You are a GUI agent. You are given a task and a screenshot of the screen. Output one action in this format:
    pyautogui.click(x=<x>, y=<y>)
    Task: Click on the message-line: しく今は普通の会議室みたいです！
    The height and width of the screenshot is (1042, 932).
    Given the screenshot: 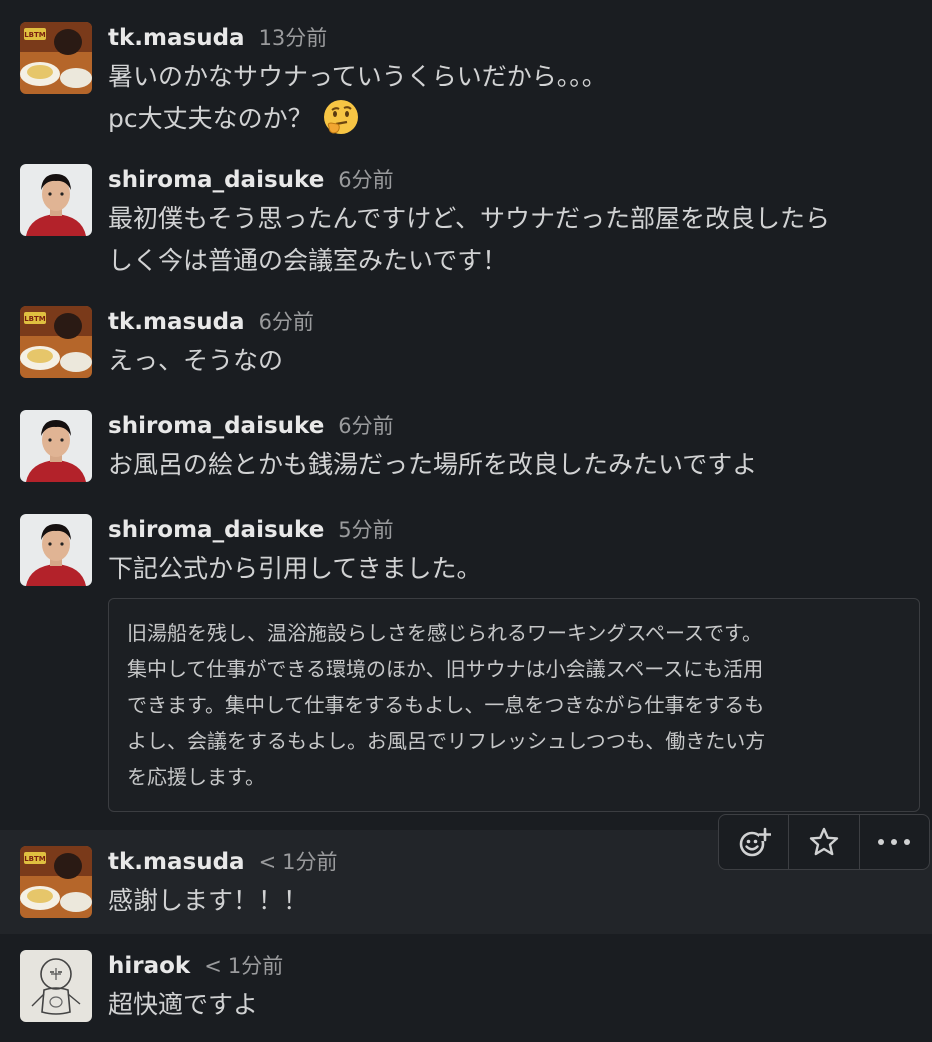 What is the action you would take?
    pyautogui.click(x=308, y=260)
    